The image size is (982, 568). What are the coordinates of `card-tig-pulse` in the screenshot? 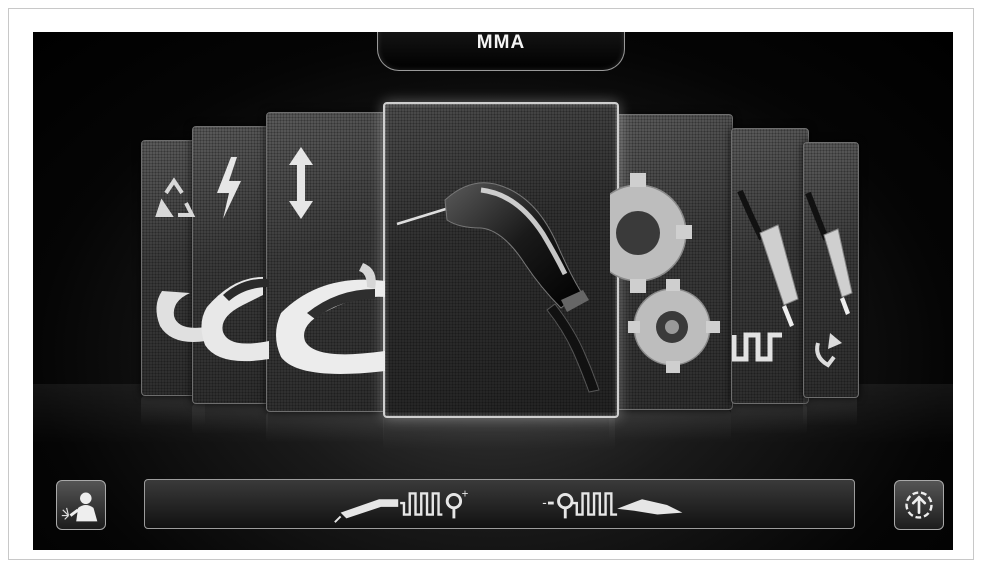 It's located at (770, 266).